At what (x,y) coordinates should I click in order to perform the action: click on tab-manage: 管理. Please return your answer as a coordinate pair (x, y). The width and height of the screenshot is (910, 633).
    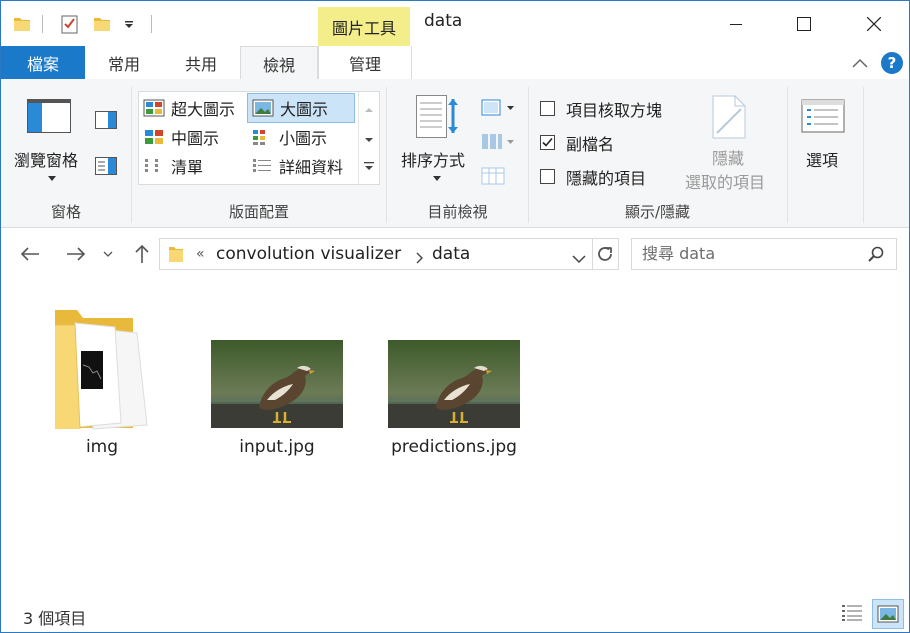
    Looking at the image, I should click on (365, 62).